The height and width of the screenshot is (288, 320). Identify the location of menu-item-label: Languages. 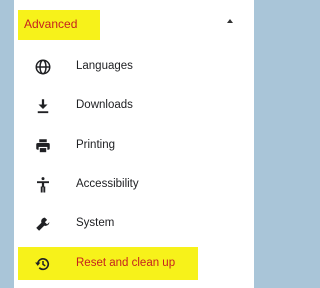
(104, 66).